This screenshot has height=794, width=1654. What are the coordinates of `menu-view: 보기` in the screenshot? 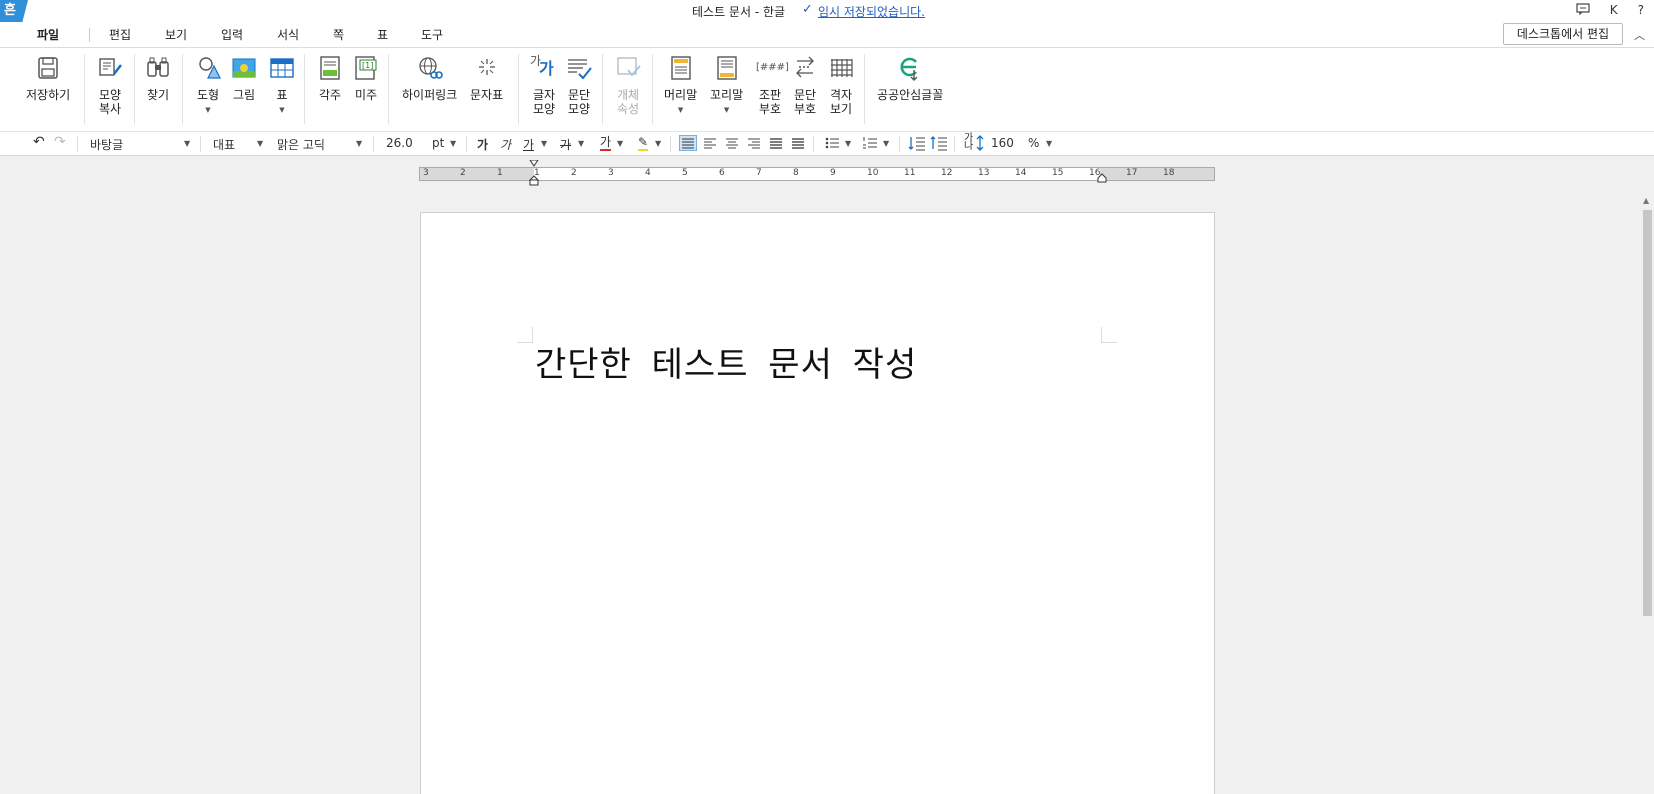 It's located at (176, 34).